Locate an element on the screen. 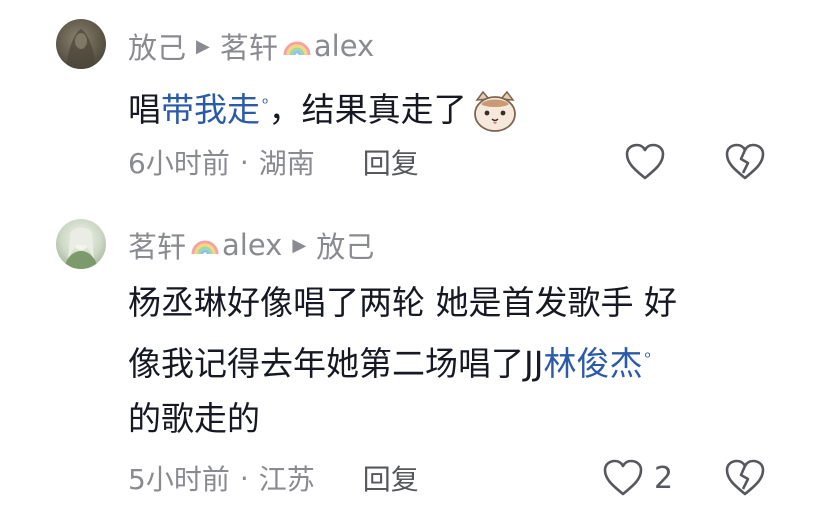  comment-footer: 6小时前 · 湖南 回复 is located at coordinates (273, 162).